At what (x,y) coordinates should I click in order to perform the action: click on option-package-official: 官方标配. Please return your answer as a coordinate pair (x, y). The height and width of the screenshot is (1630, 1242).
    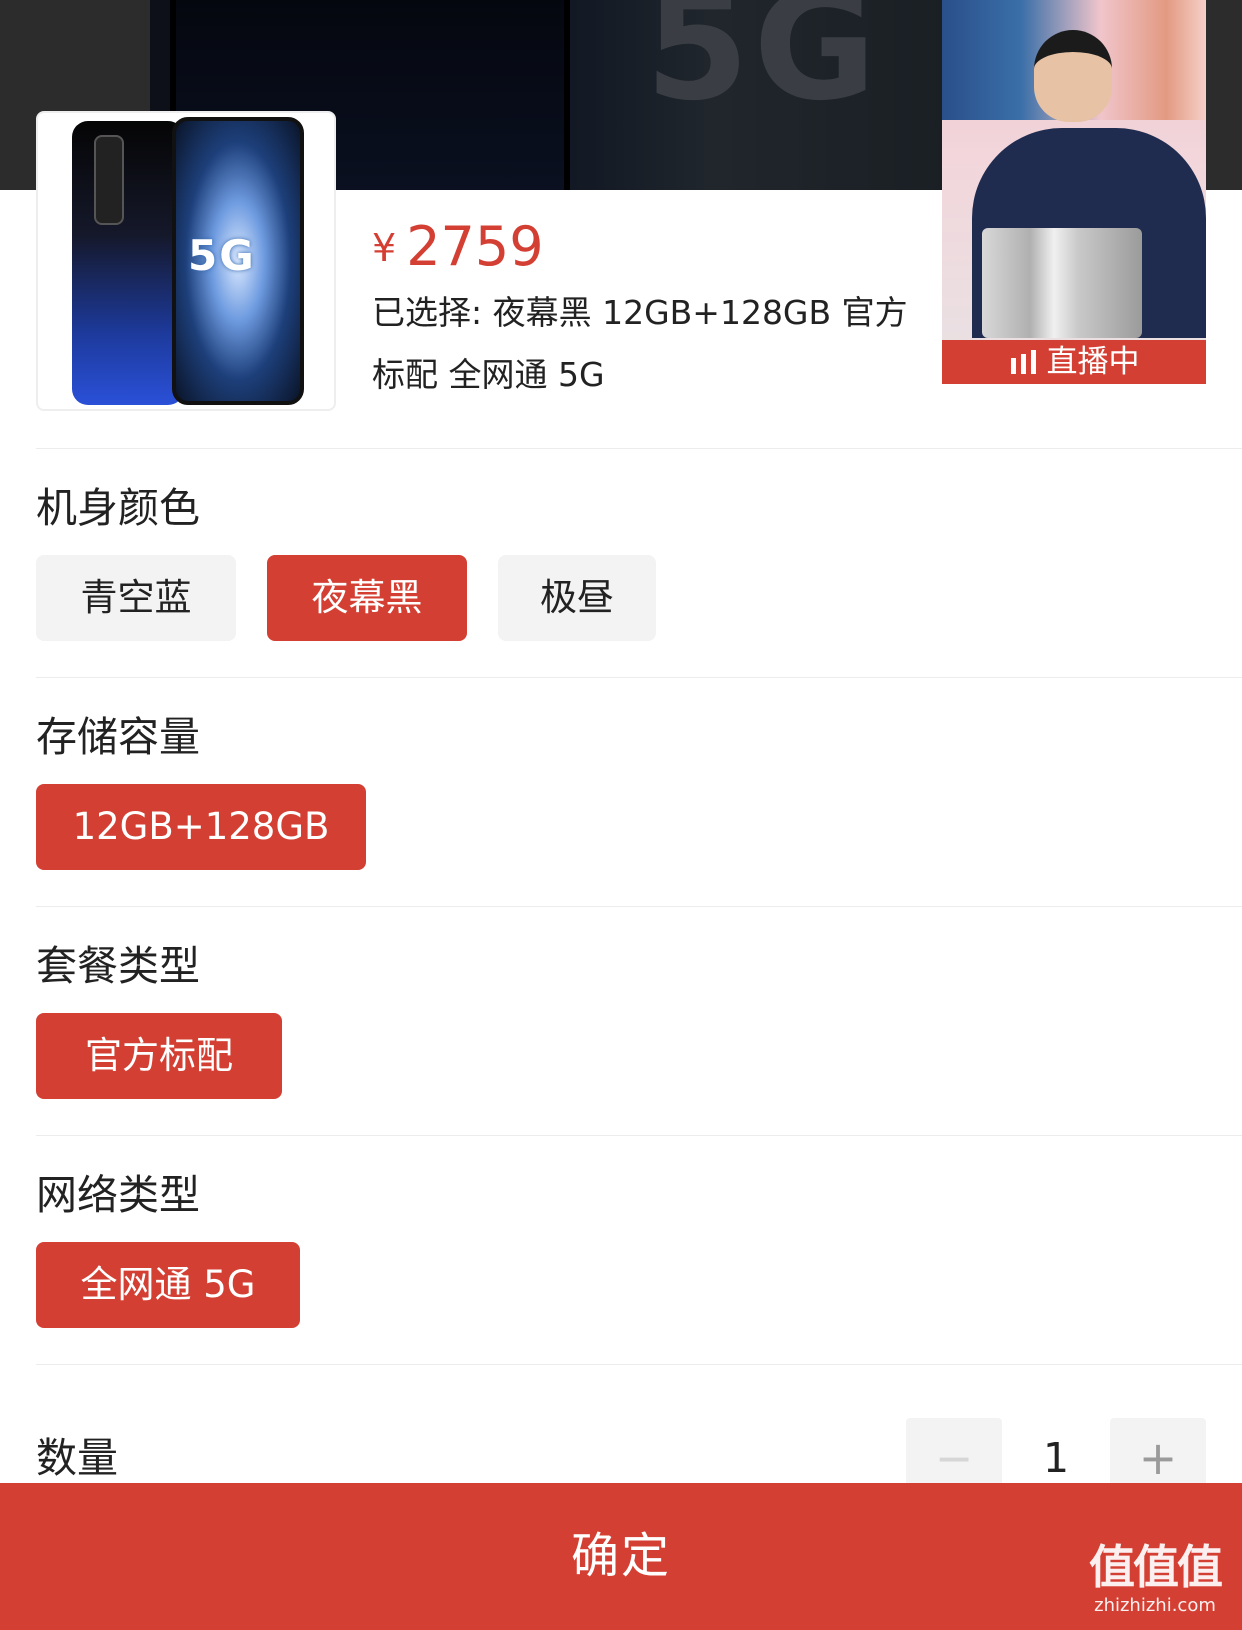
    Looking at the image, I should click on (159, 1056).